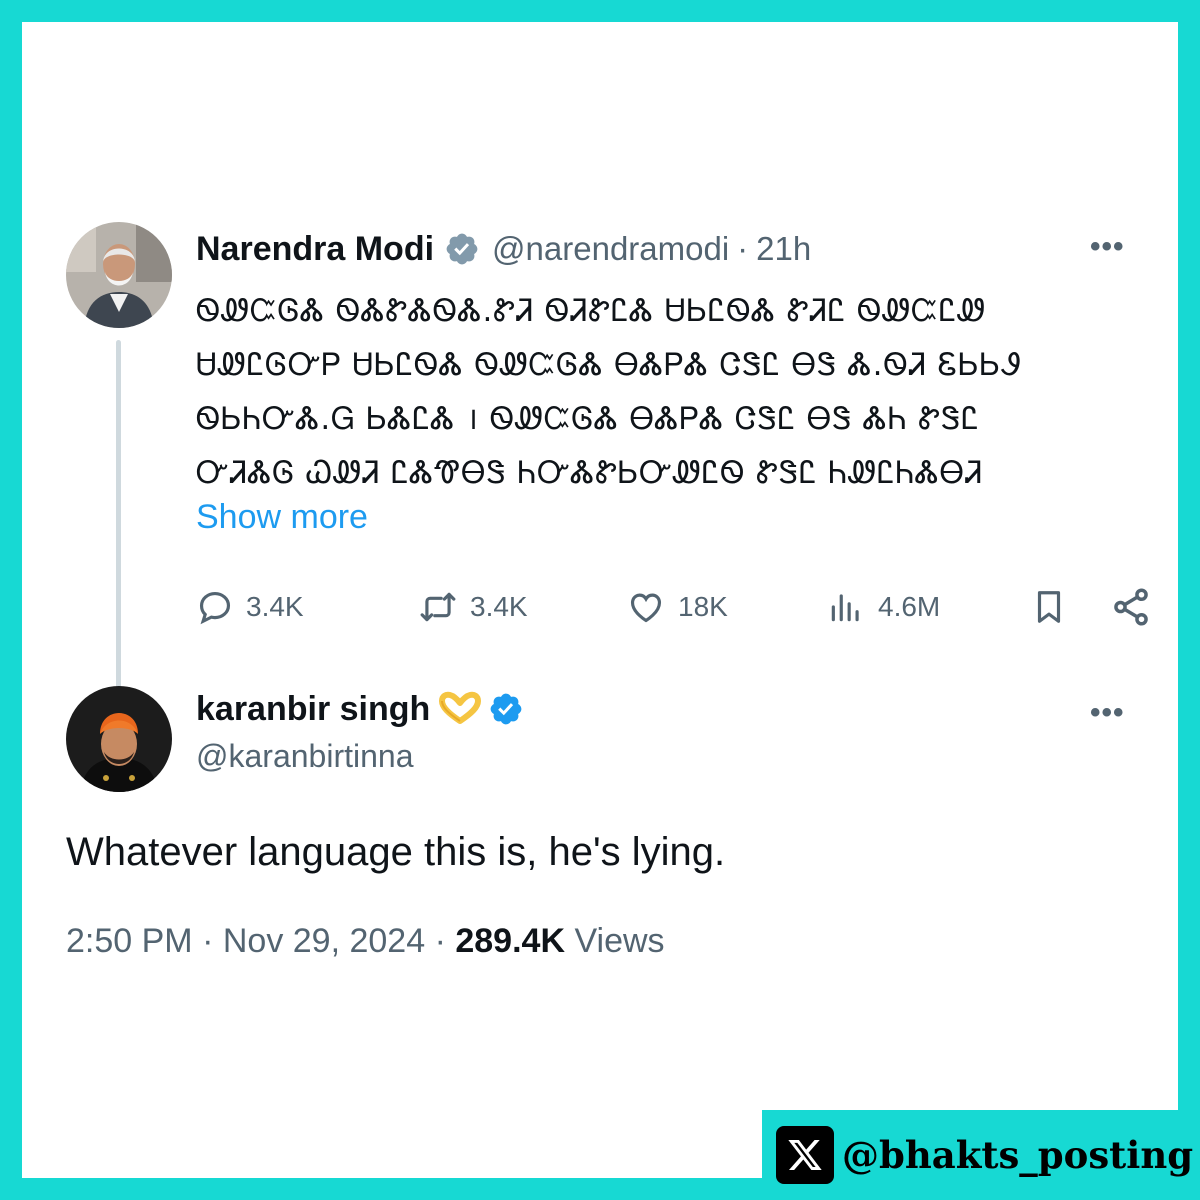 Image resolution: width=1200 pixels, height=1200 pixels. What do you see at coordinates (313, 709) in the screenshot?
I see `reply-author-display-name: karanbir singh` at bounding box center [313, 709].